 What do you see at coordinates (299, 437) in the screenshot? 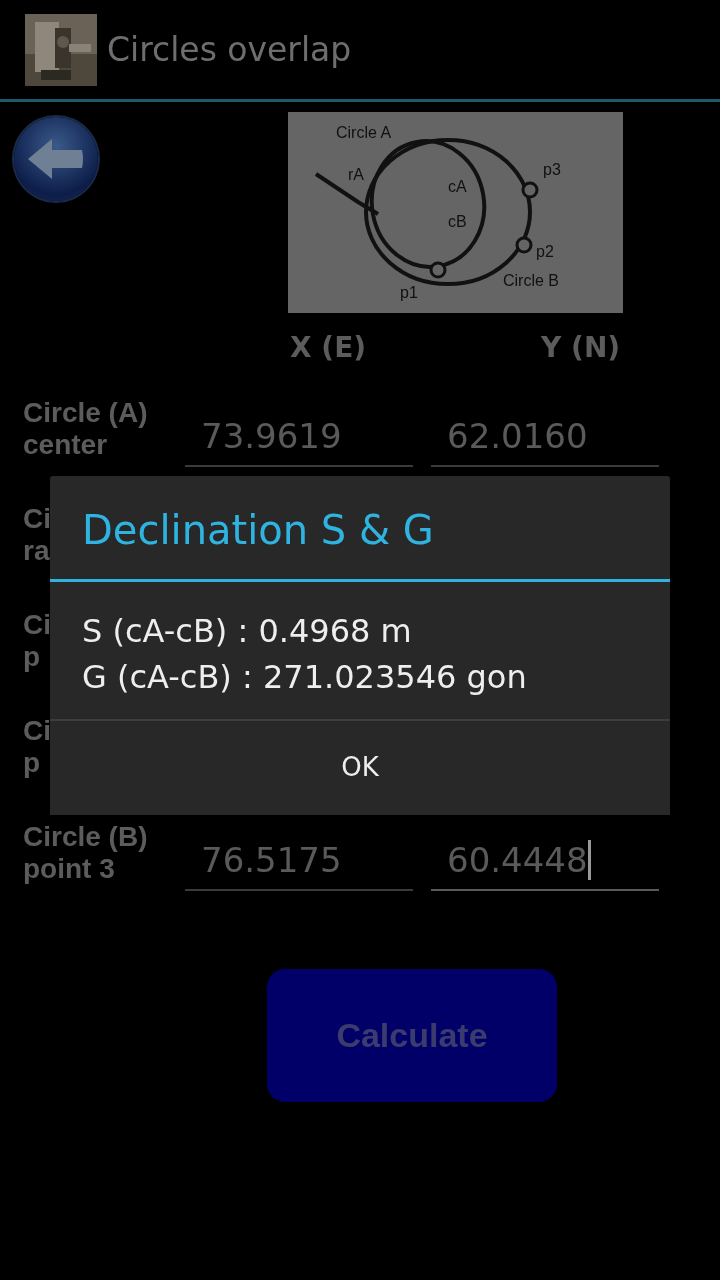
I see `input-field: 73.9619` at bounding box center [299, 437].